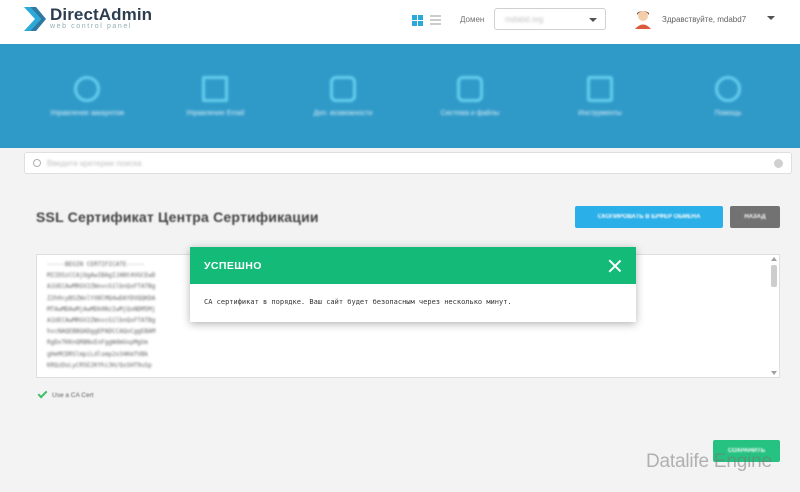 The width and height of the screenshot is (800, 492). What do you see at coordinates (615, 266) in the screenshot?
I see `close-icon` at bounding box center [615, 266].